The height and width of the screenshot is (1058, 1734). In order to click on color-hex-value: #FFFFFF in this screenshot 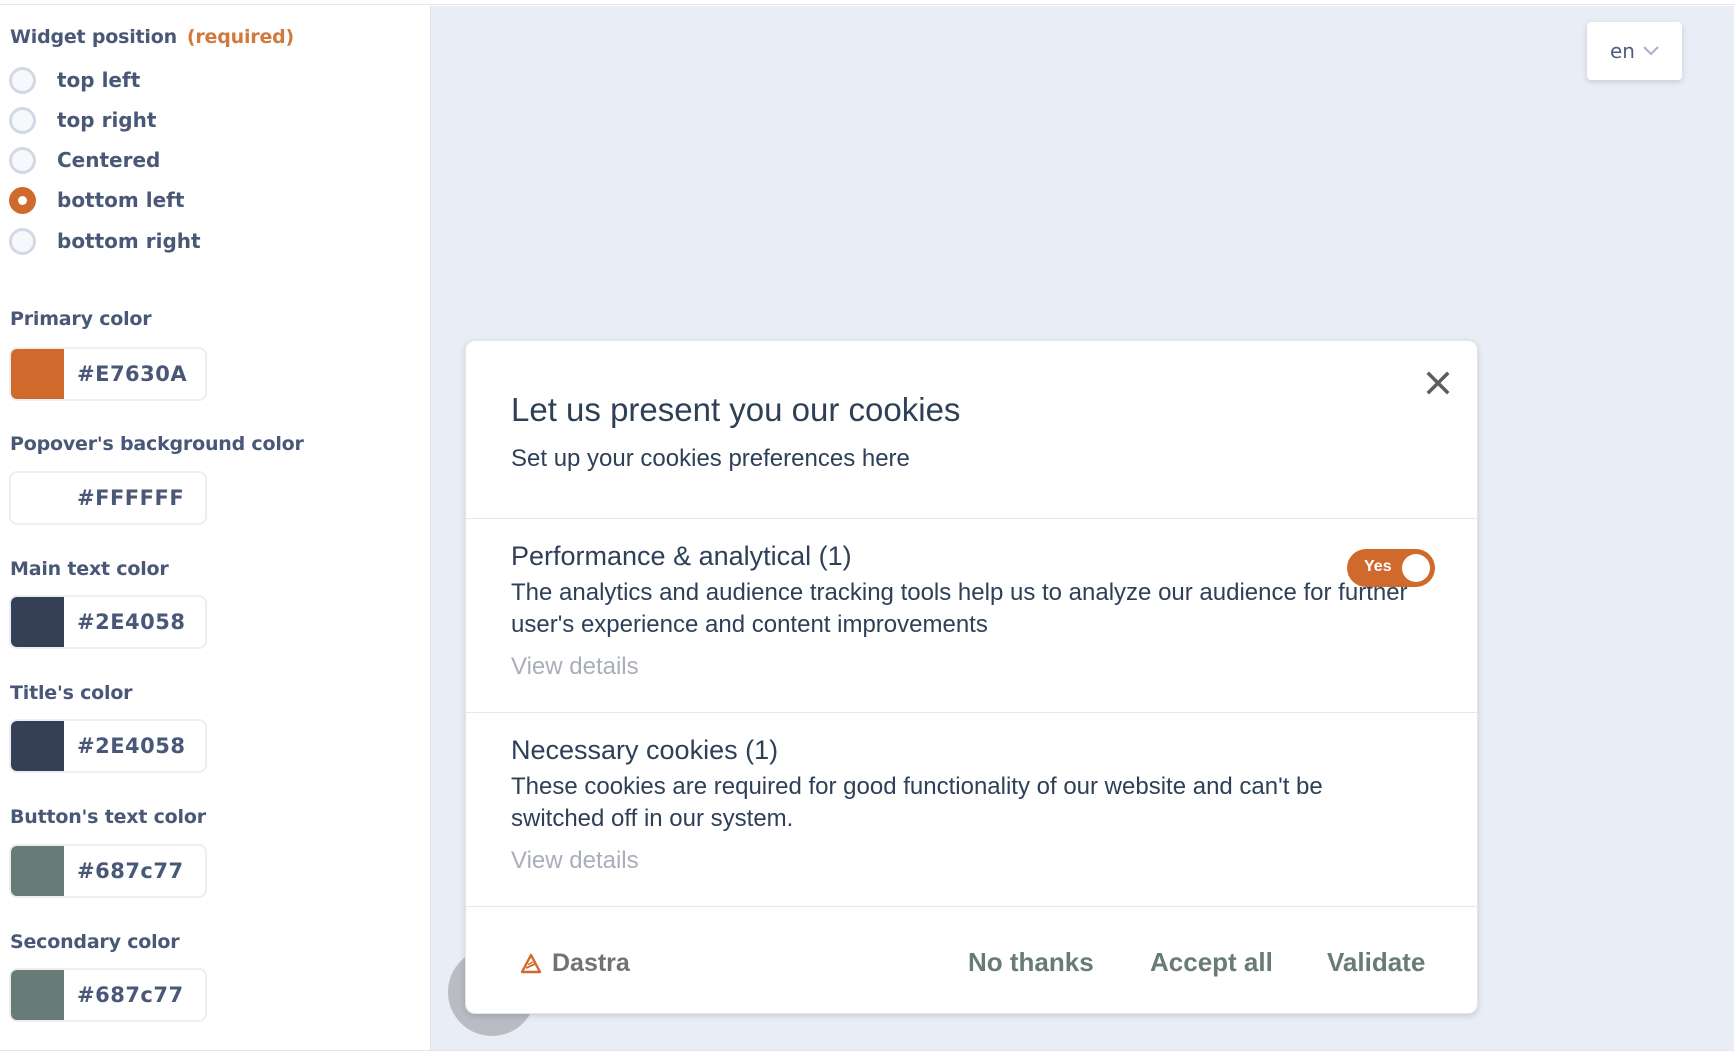, I will do `click(130, 498)`.